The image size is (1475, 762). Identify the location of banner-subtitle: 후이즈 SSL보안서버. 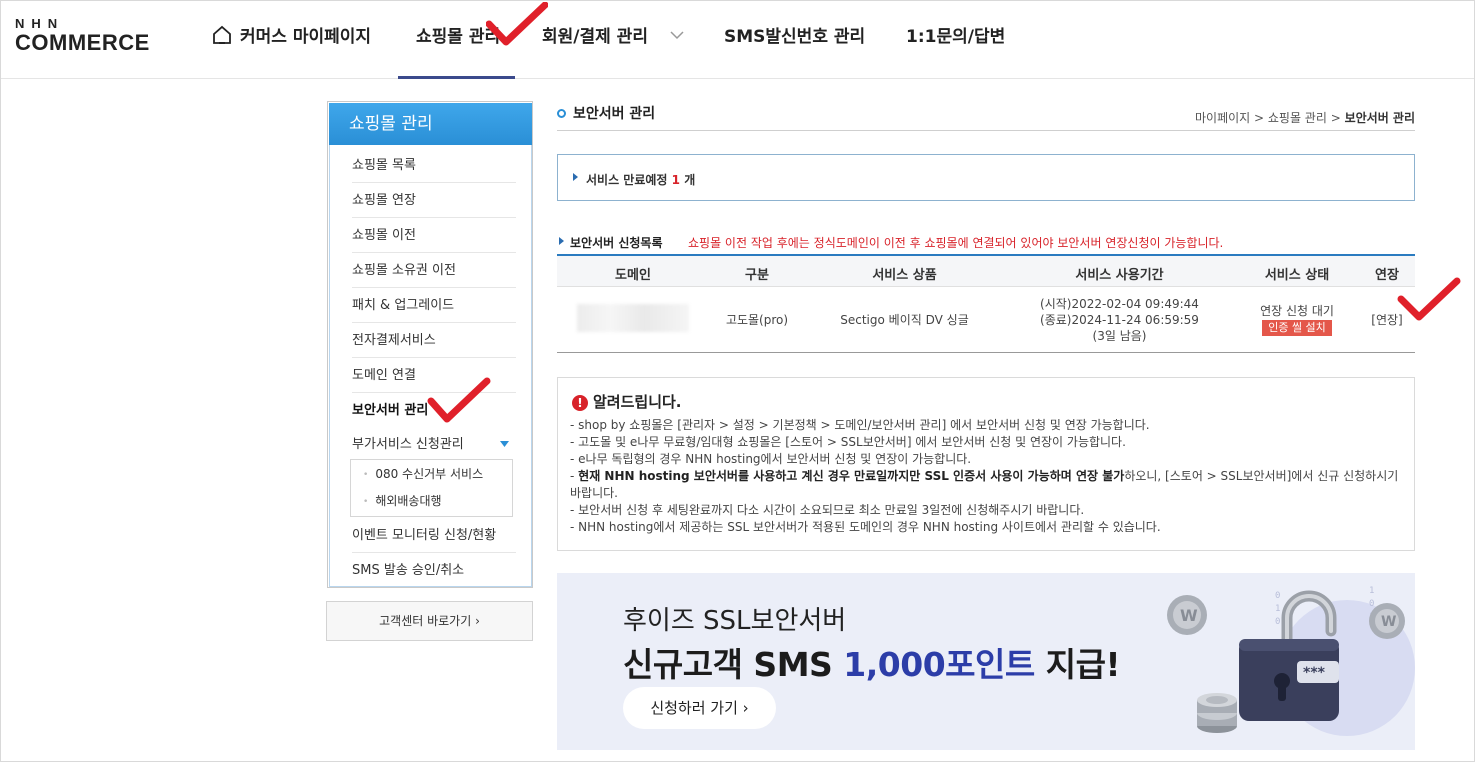
(735, 621).